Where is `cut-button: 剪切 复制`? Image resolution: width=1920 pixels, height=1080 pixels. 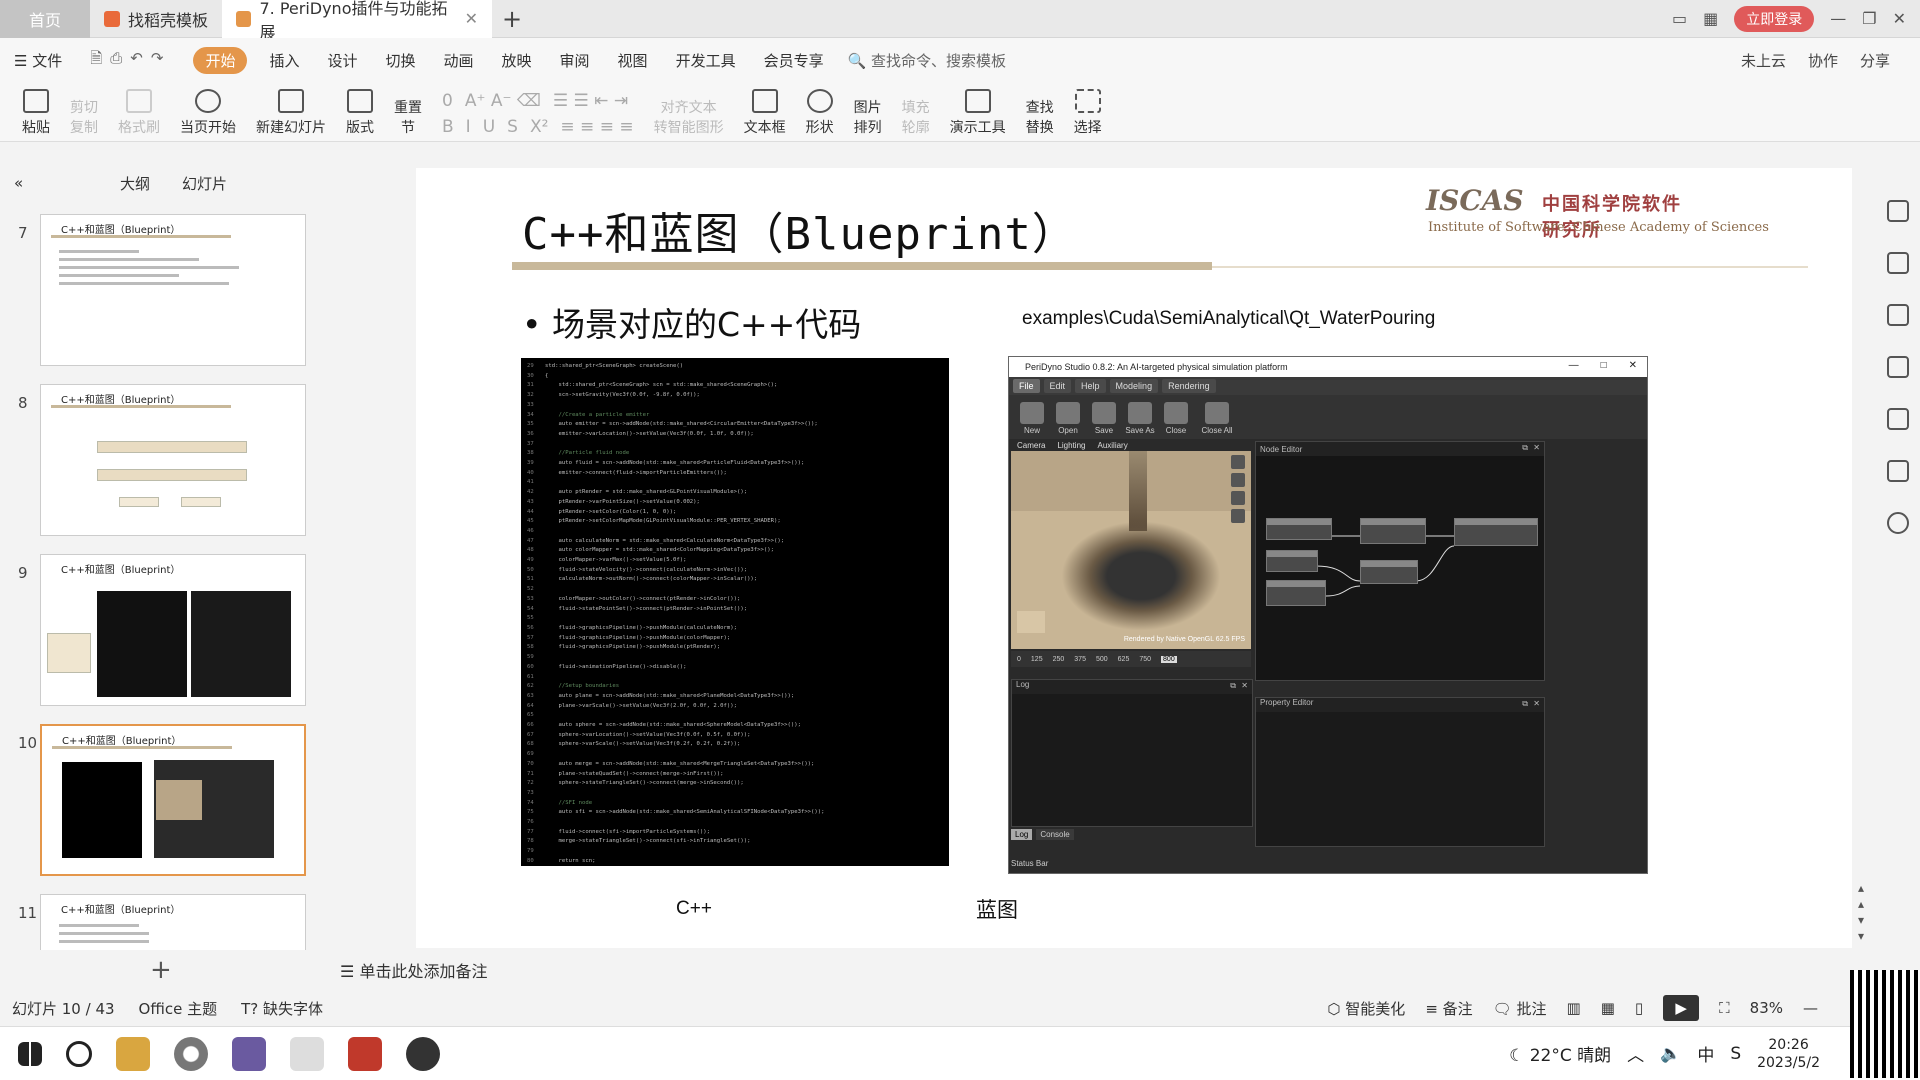
cut-button: 剪切 复制 is located at coordinates (84, 109).